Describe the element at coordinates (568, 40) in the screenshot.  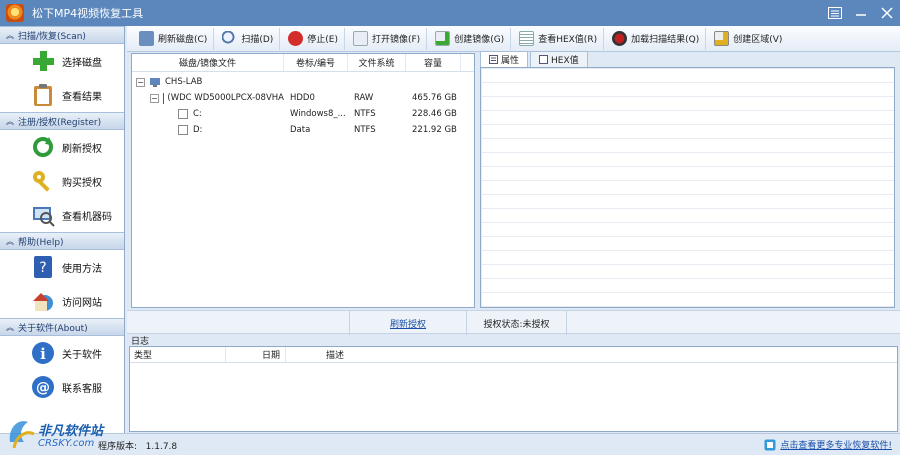
I see `button-label: 查看HEX值(R)` at that location.